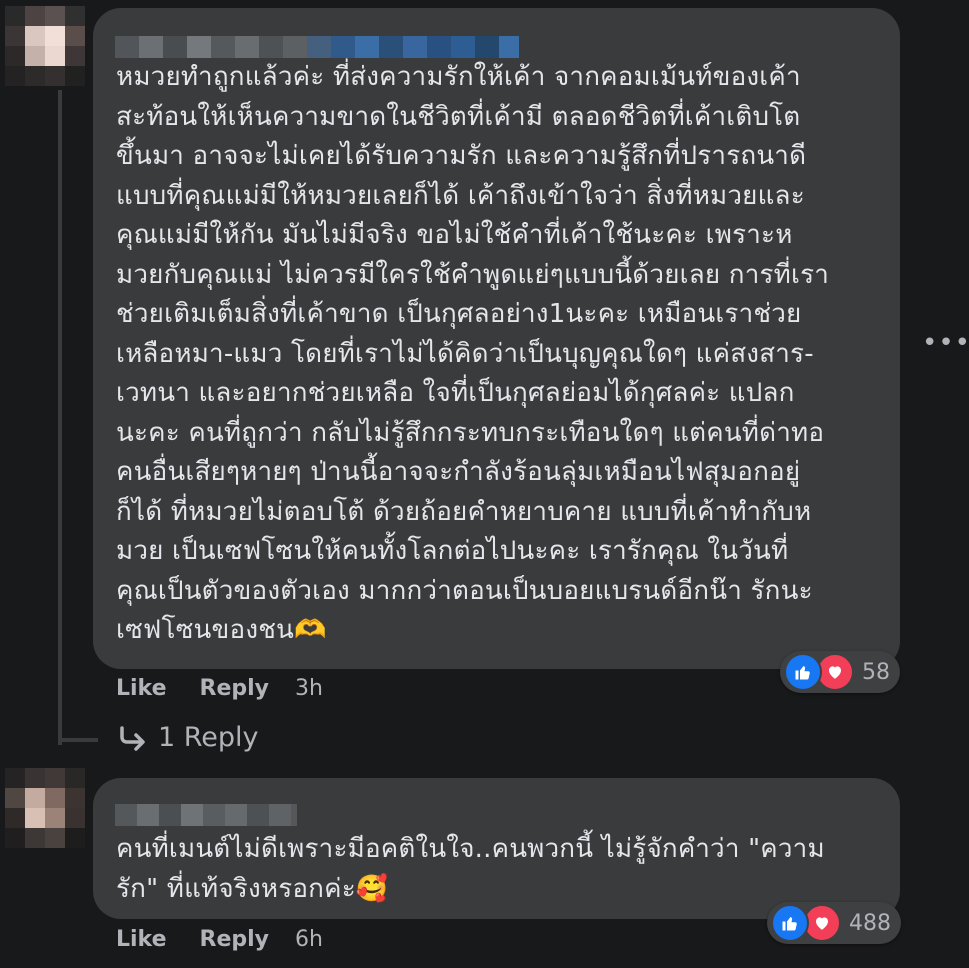 The image size is (969, 968). What do you see at coordinates (133, 738) in the screenshot?
I see `reply-arrow-icon` at bounding box center [133, 738].